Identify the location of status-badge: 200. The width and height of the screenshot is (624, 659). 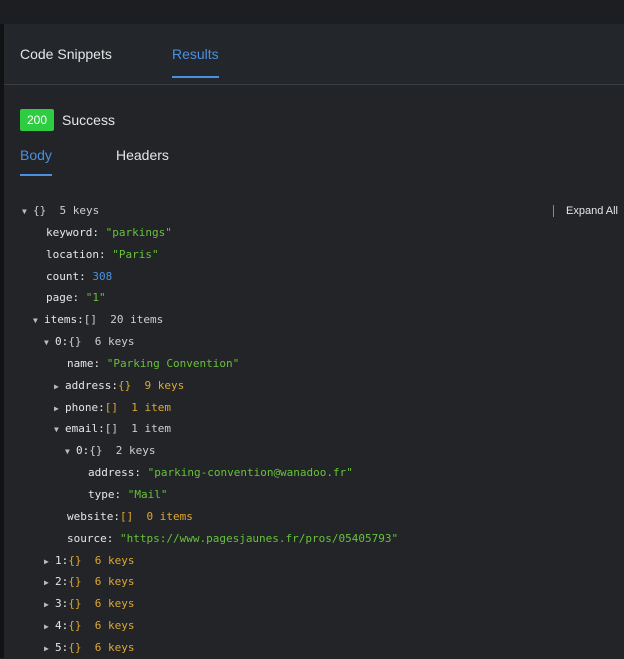
(37, 120).